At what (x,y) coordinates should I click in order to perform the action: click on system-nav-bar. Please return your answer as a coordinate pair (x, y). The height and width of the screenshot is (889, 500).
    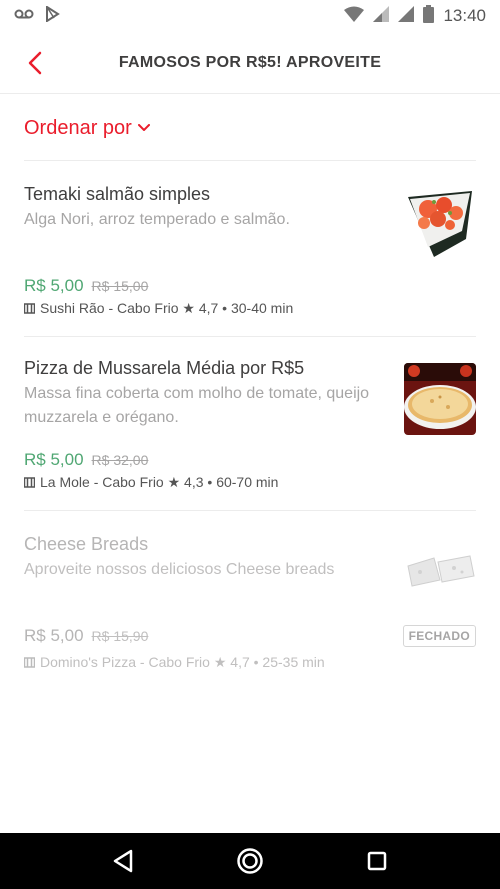
    Looking at the image, I should click on (250, 861).